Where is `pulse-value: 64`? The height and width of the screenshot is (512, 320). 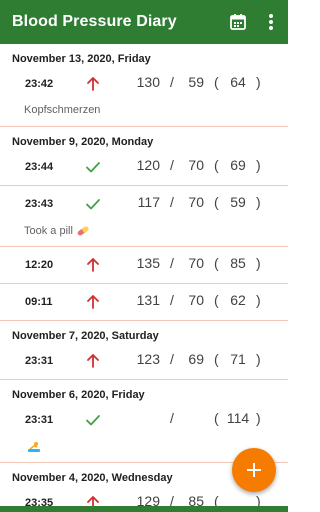
pulse-value: 64 is located at coordinates (238, 82).